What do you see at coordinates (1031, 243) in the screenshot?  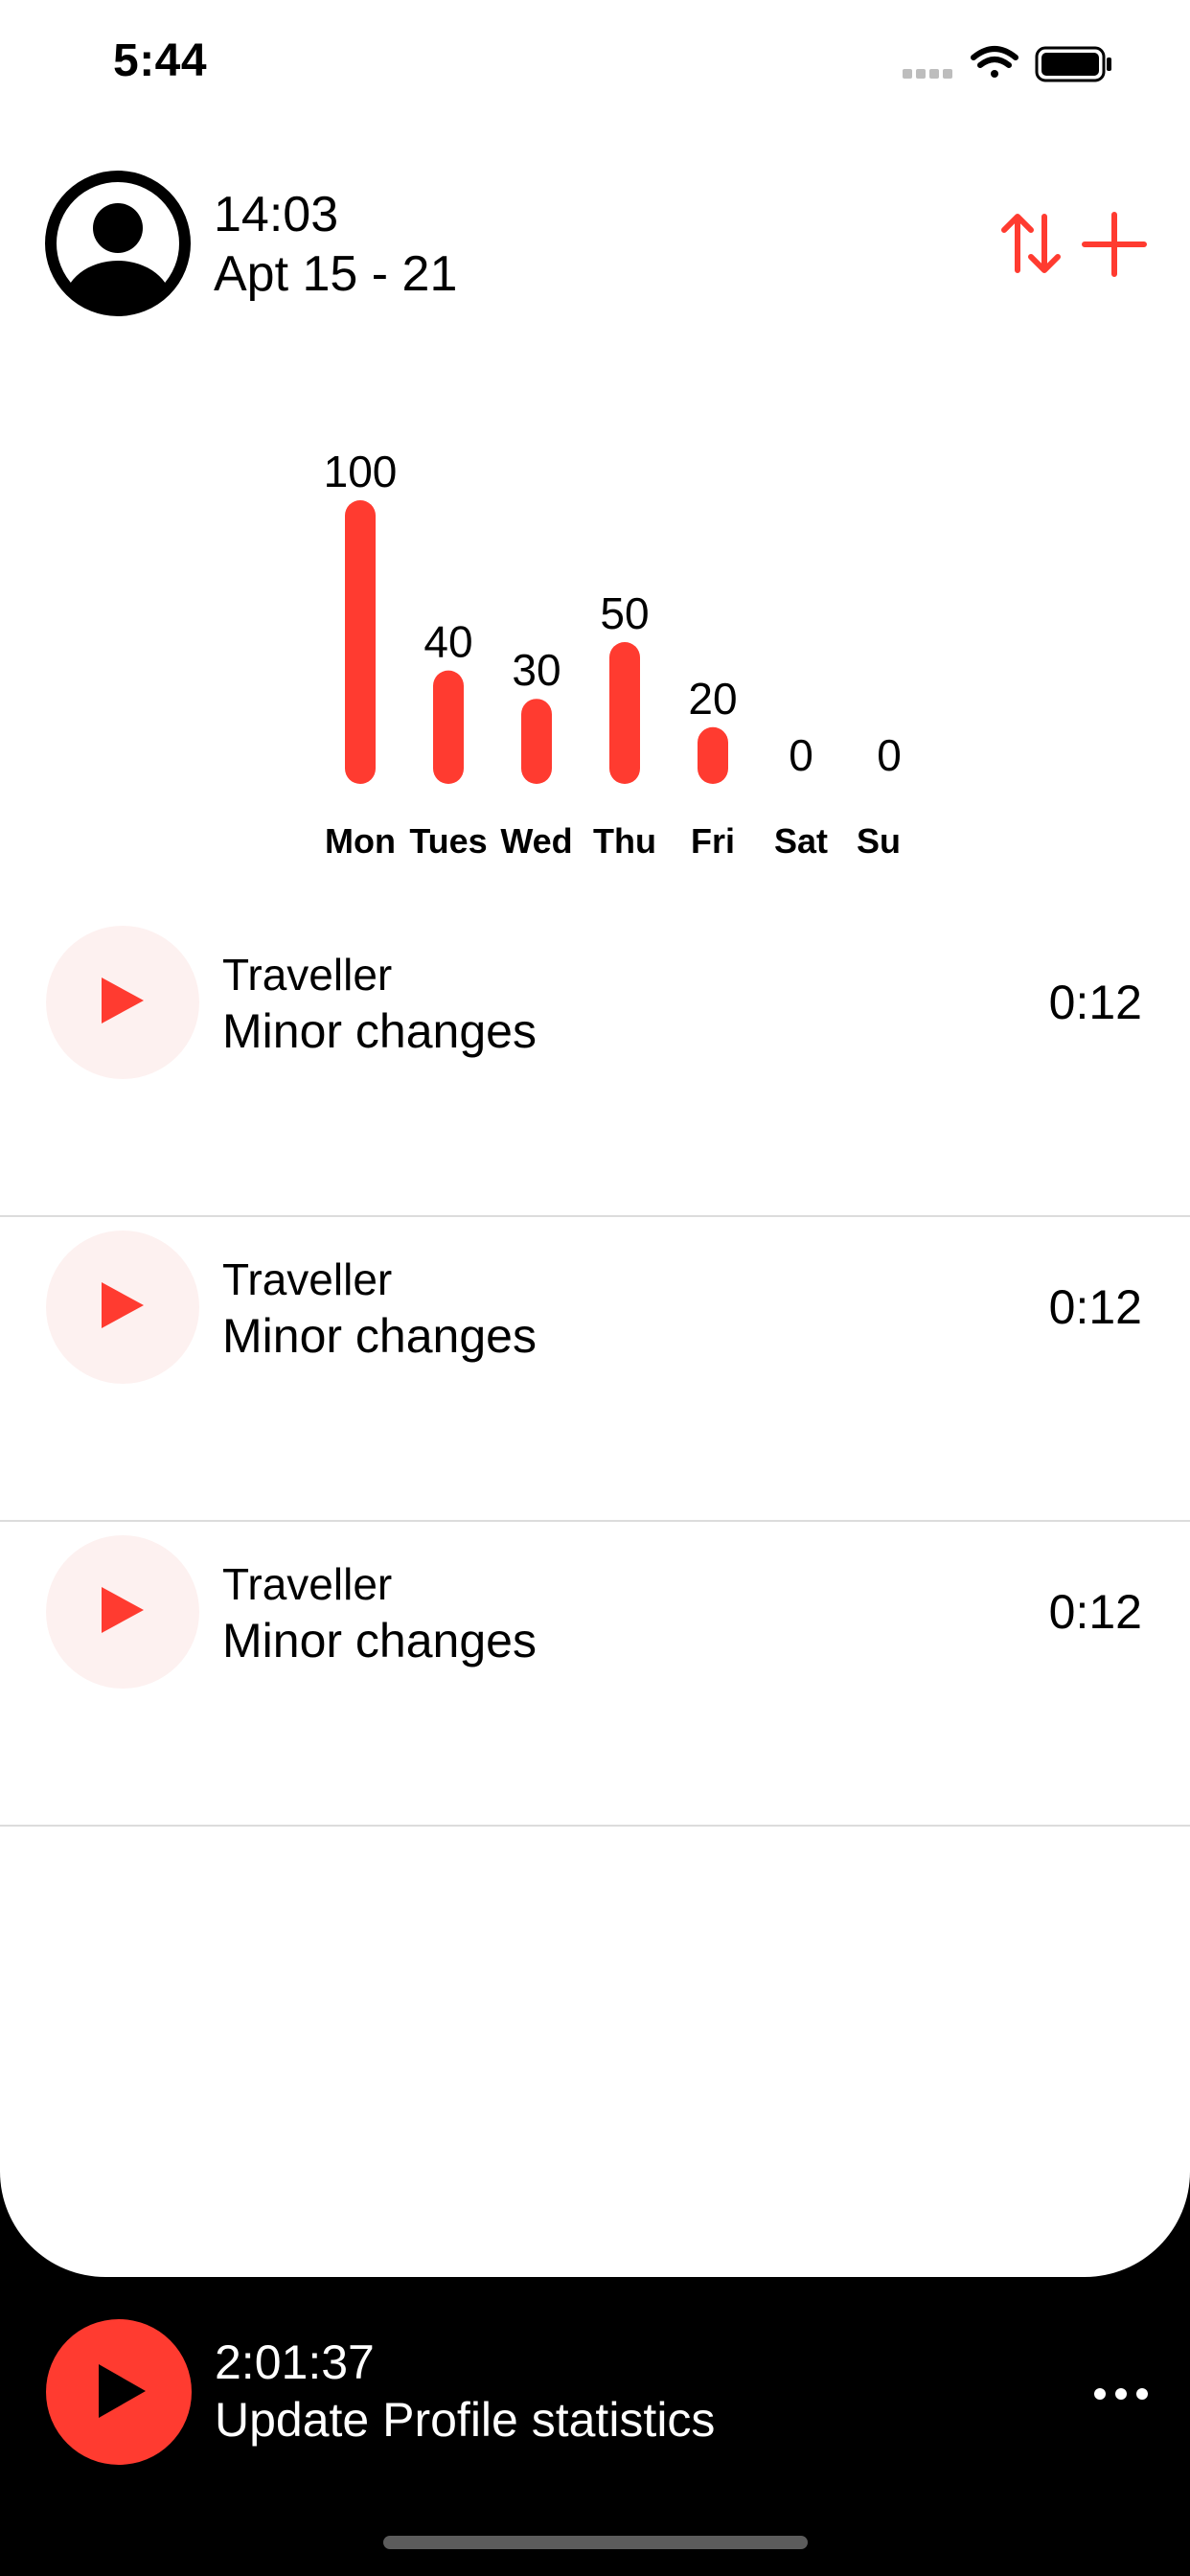 I see `sort-arrows-icon` at bounding box center [1031, 243].